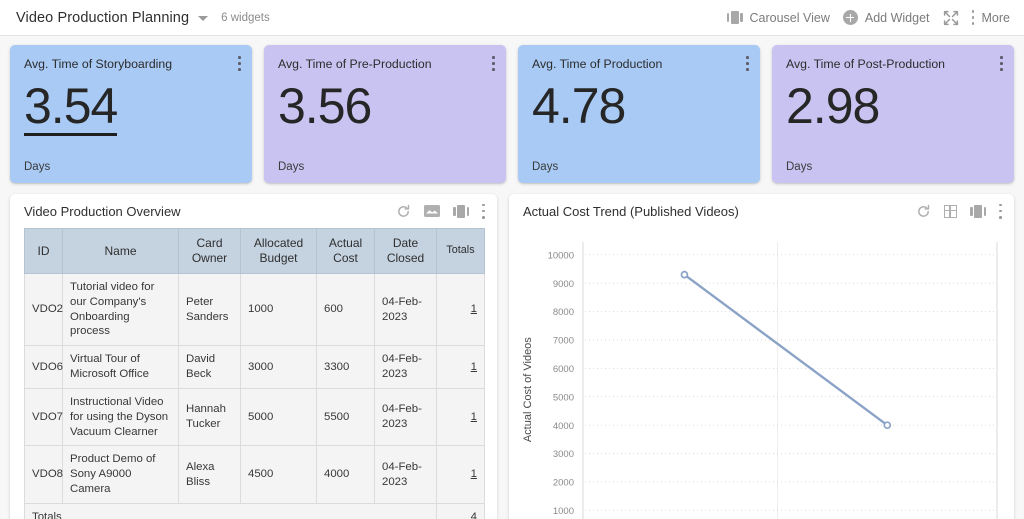  I want to click on carousel-view-label: Carousel View, so click(789, 17).